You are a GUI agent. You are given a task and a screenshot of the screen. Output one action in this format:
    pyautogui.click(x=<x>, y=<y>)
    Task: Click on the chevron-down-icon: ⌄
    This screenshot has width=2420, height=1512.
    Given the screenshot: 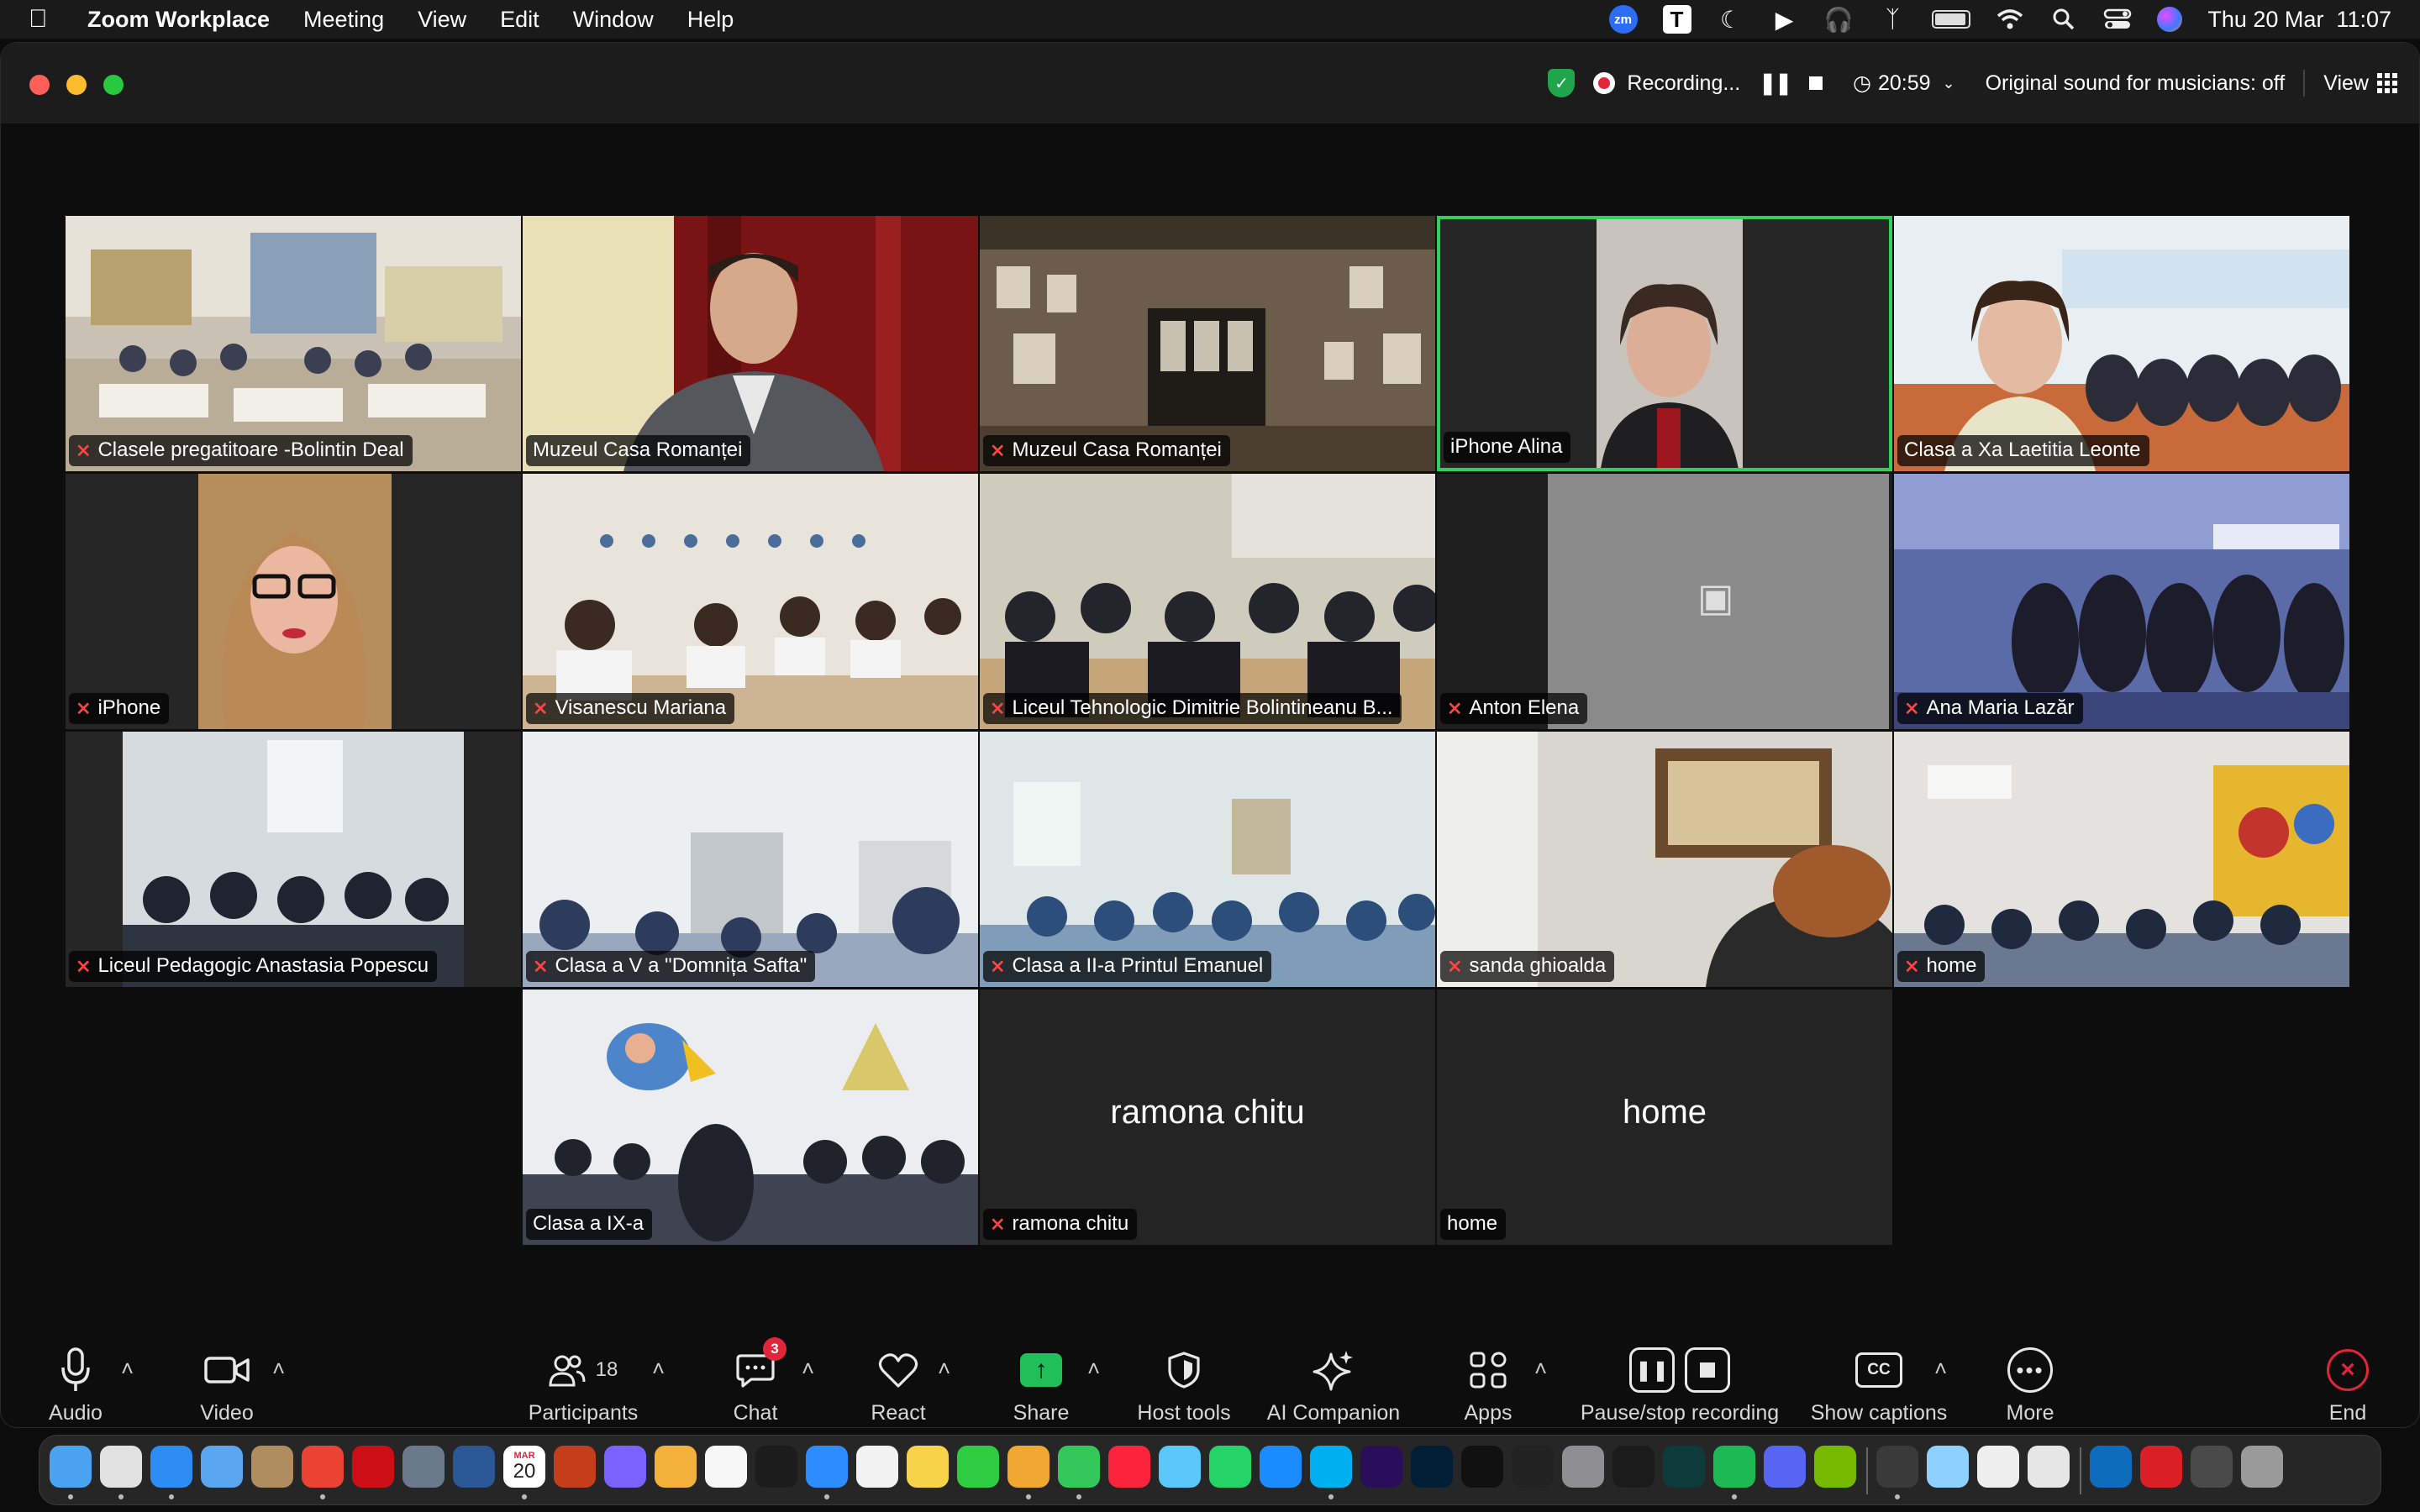 What is the action you would take?
    pyautogui.click(x=1949, y=83)
    